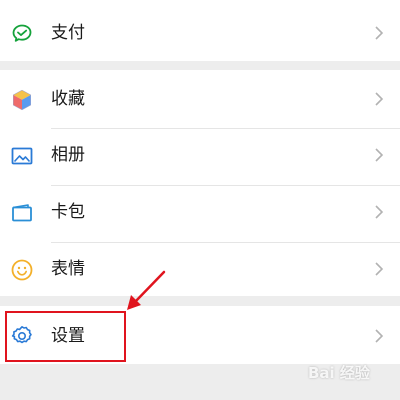 The width and height of the screenshot is (400, 400). I want to click on album-image-icon, so click(22, 156).